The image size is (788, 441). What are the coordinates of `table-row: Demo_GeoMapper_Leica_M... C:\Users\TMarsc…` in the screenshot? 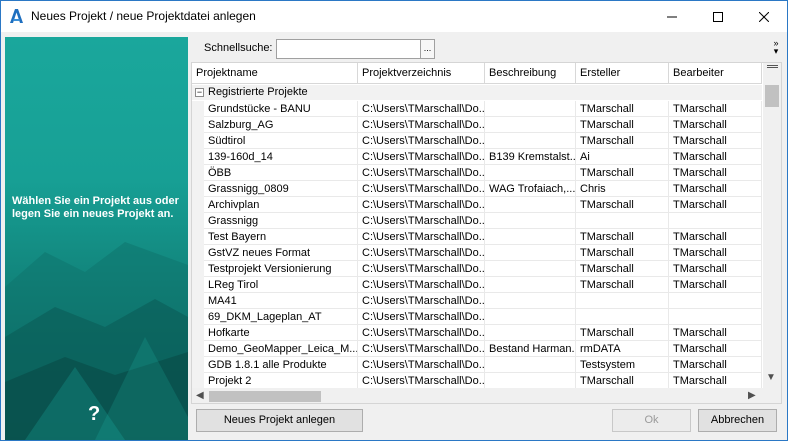 It's located at (477, 349).